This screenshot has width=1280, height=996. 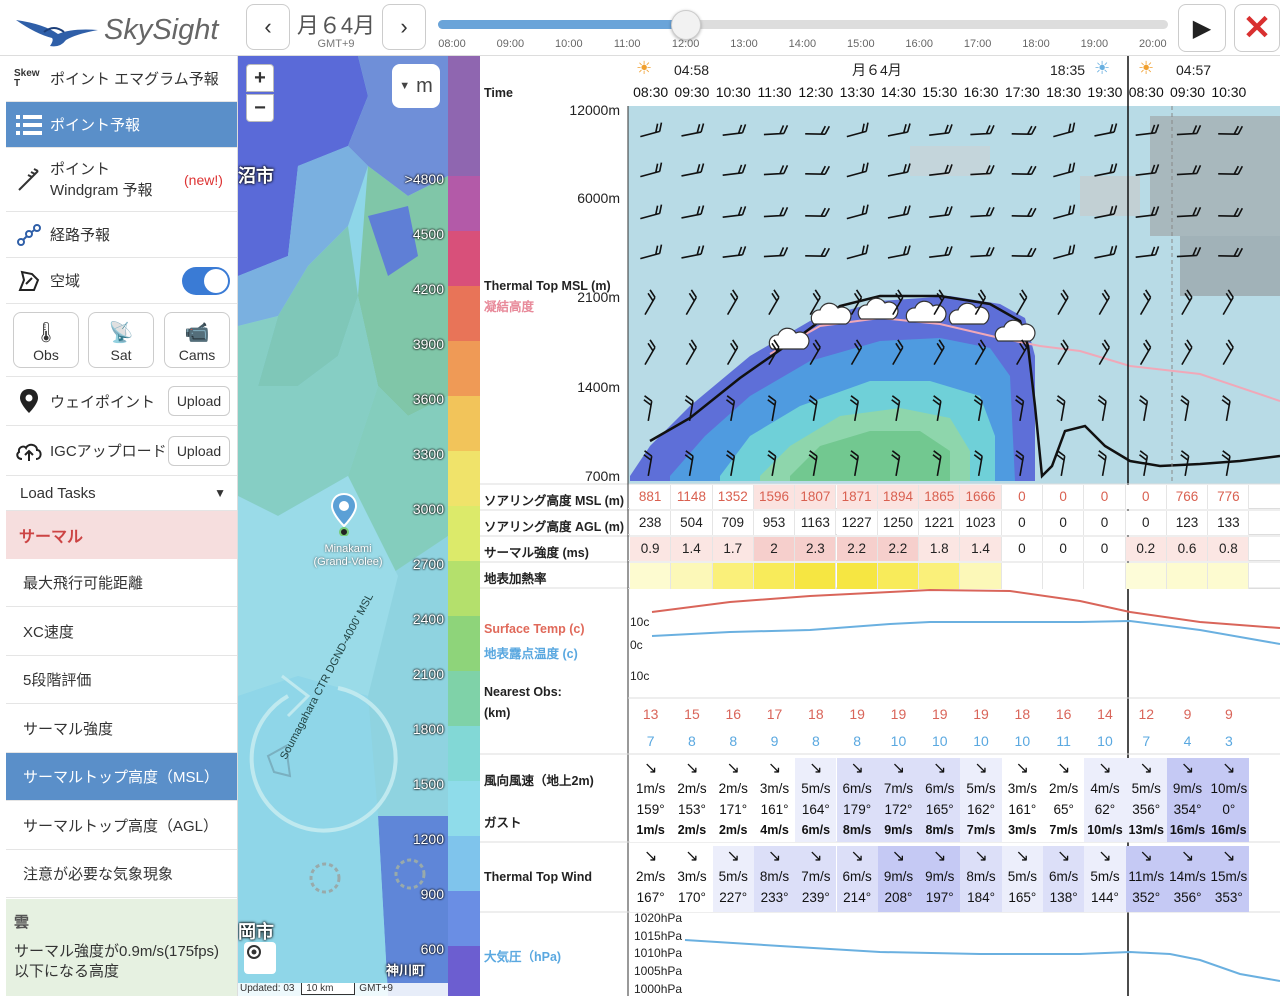 I want to click on caret-down-icon: ▼, so click(x=405, y=86).